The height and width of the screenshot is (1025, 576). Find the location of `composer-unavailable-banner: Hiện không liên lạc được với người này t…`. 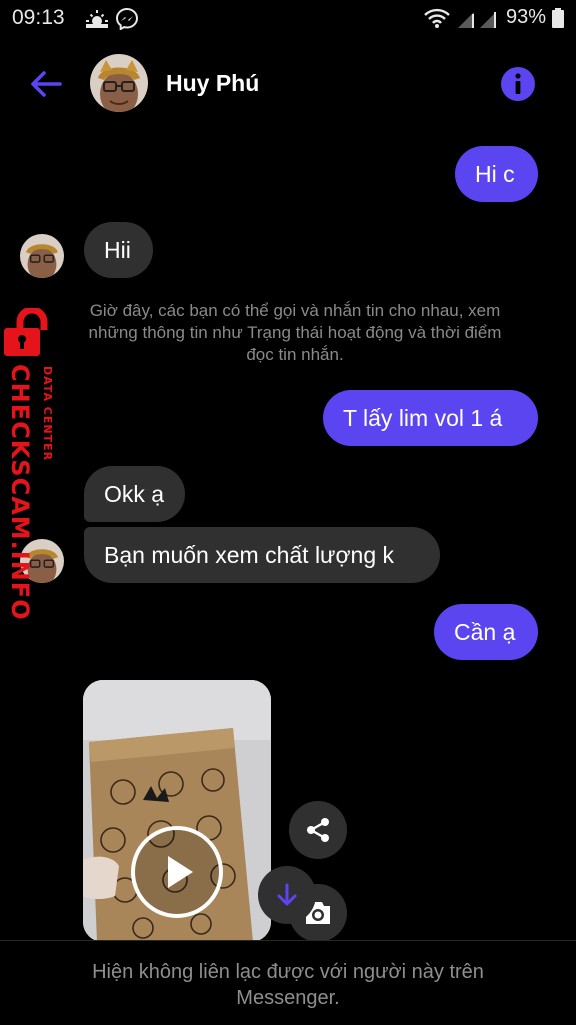

composer-unavailable-banner: Hiện không liên lạc được với người này t… is located at coordinates (288, 982).